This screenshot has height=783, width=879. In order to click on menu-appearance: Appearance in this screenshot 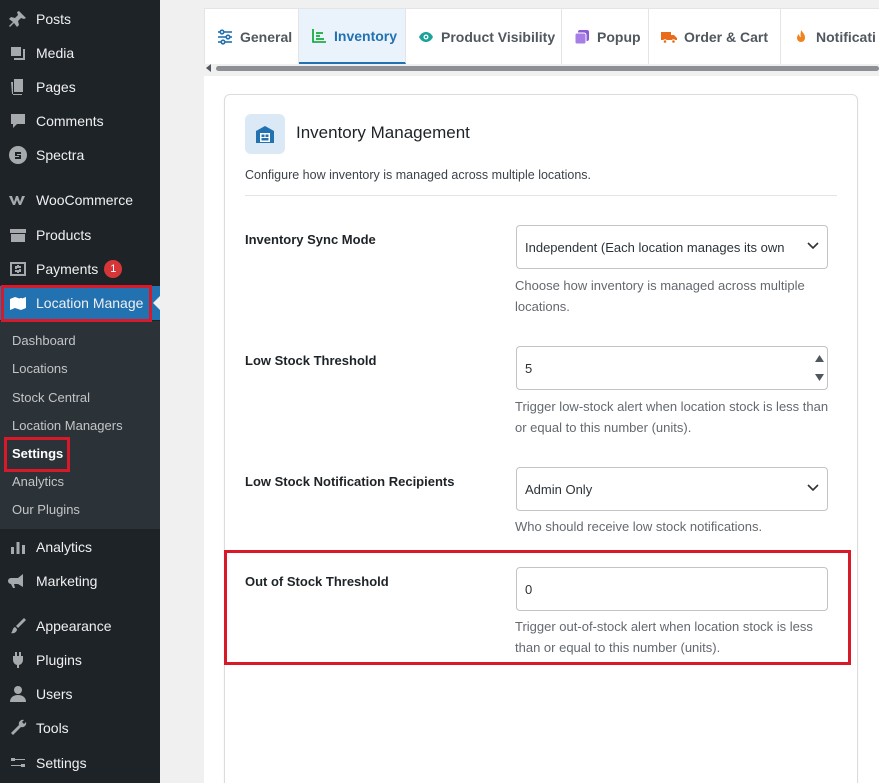, I will do `click(80, 626)`.